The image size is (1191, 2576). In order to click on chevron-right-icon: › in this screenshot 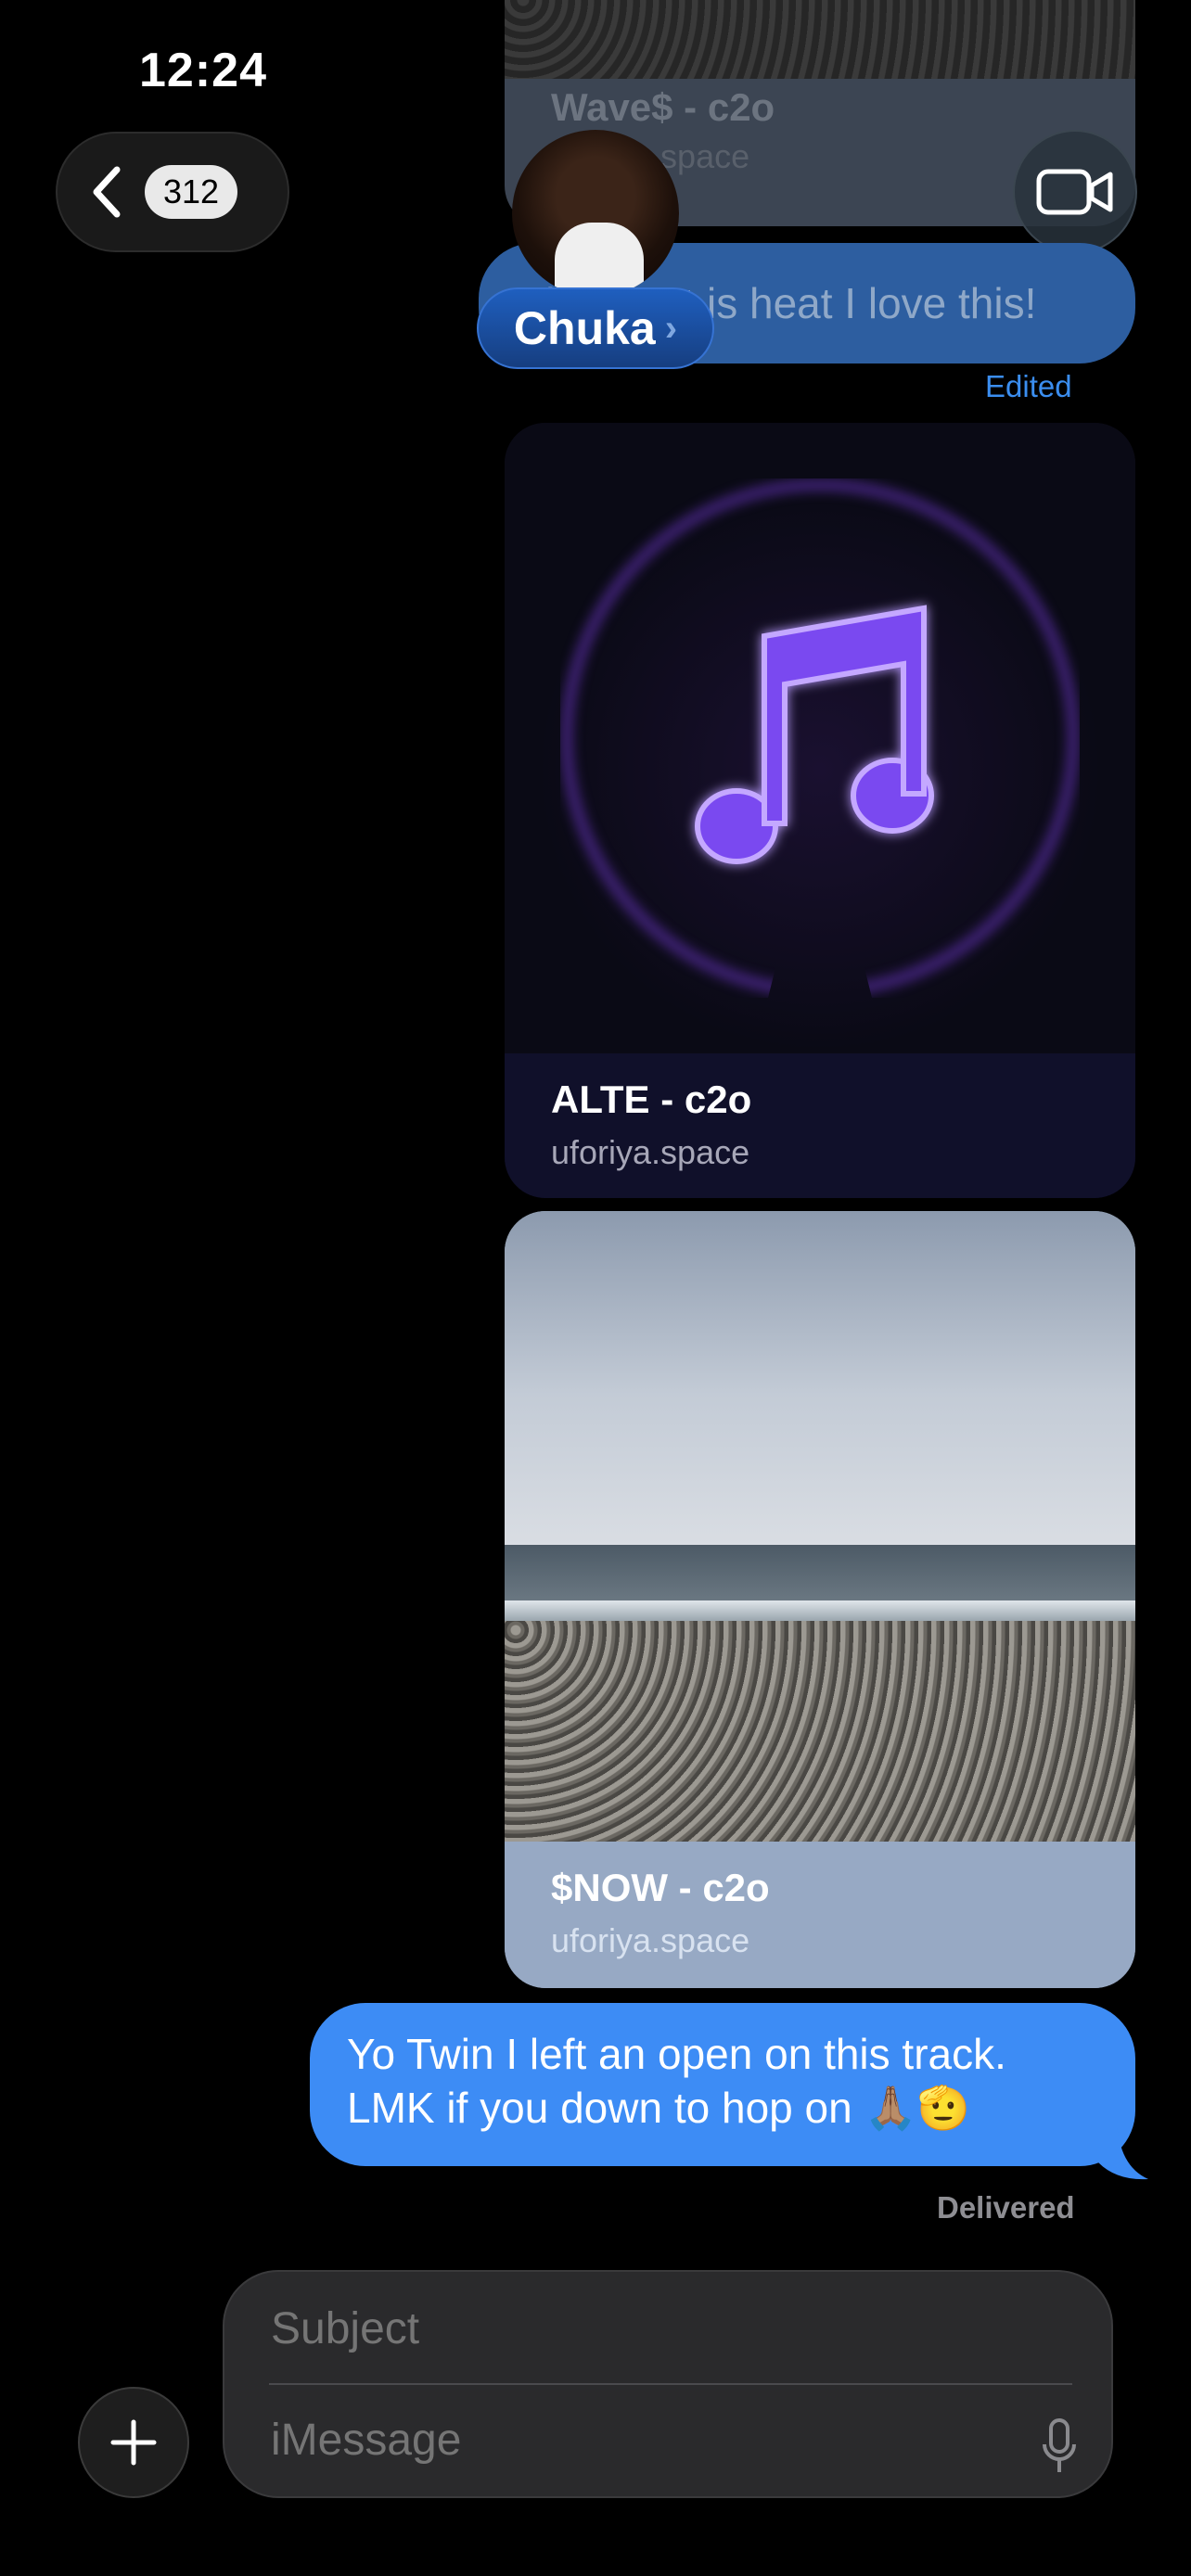, I will do `click(671, 328)`.